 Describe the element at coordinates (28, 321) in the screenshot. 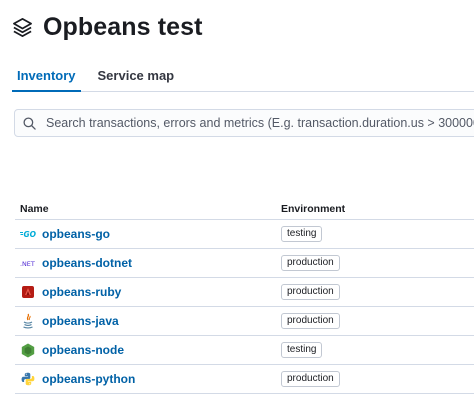

I see `java-icon` at that location.